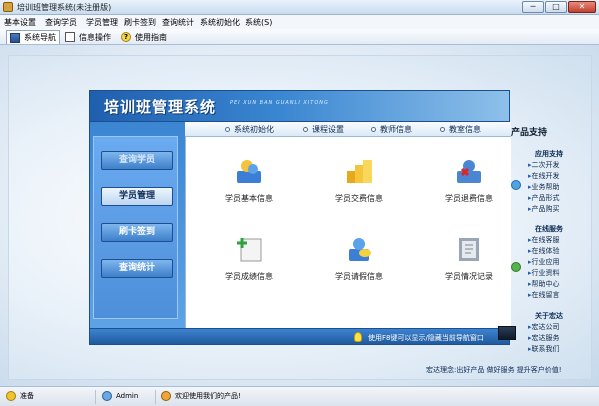 The height and width of the screenshot is (406, 599). I want to click on menu-query-students: 查询学员, so click(61, 22).